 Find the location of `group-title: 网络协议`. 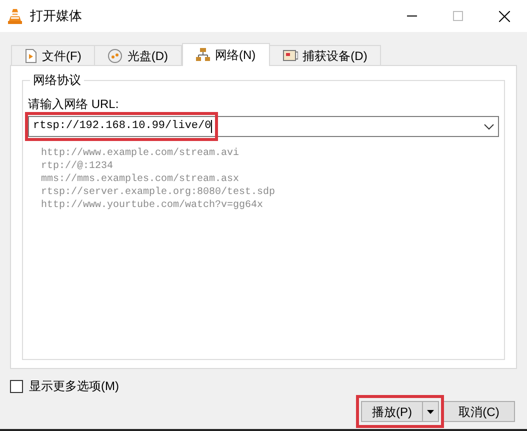

group-title: 网络协议 is located at coordinates (57, 80).